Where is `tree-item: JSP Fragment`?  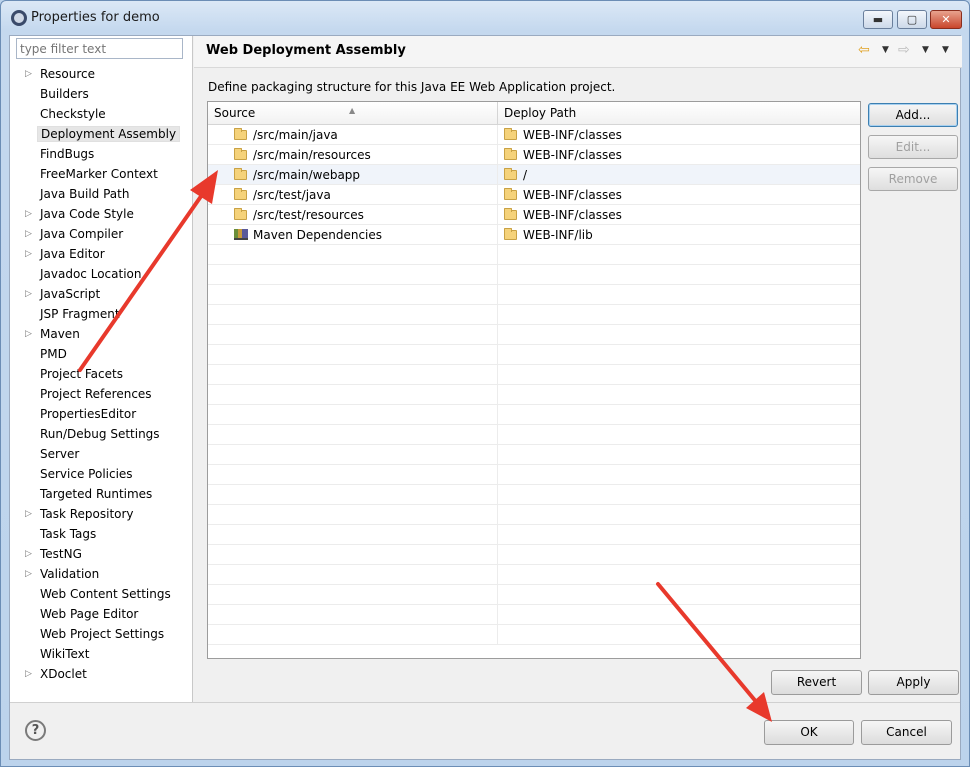 tree-item: JSP Fragment is located at coordinates (101, 314).